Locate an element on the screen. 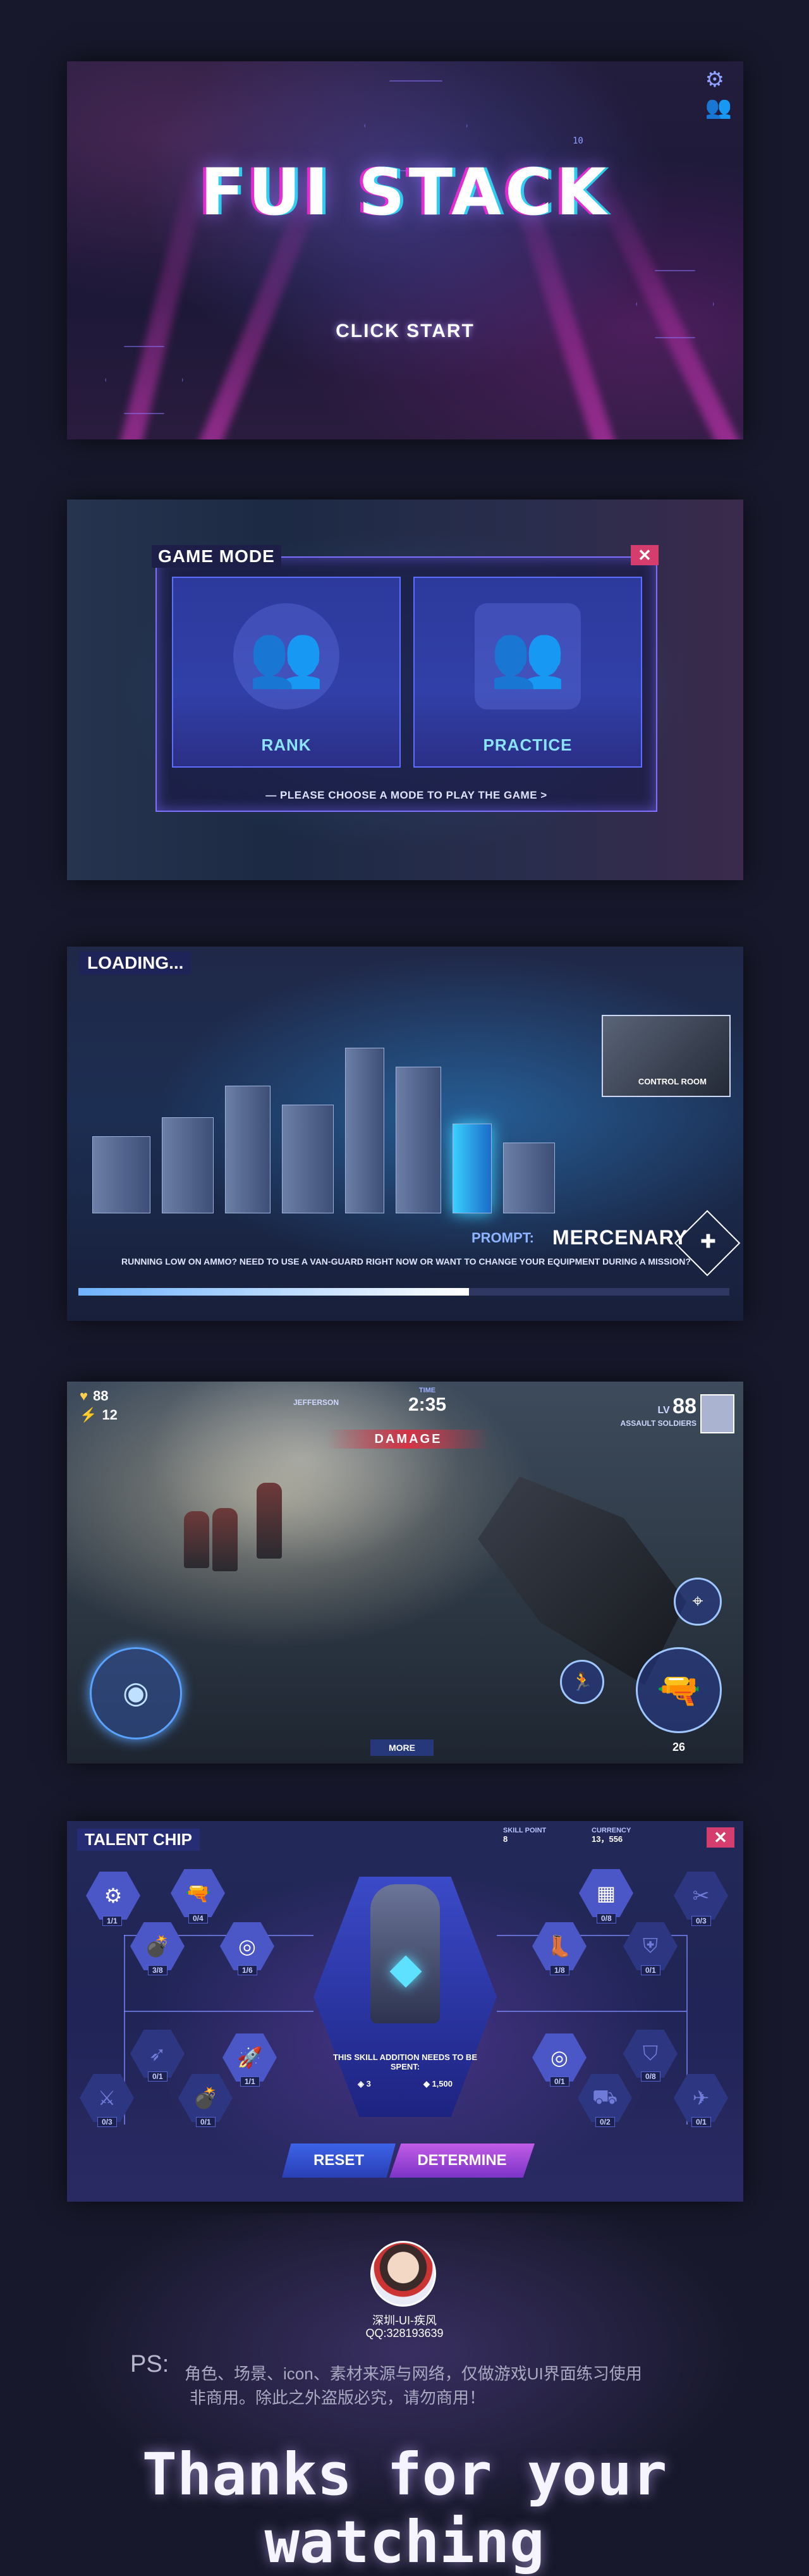 The width and height of the screenshot is (809, 2576). movement-joystick: ◉ is located at coordinates (136, 1693).